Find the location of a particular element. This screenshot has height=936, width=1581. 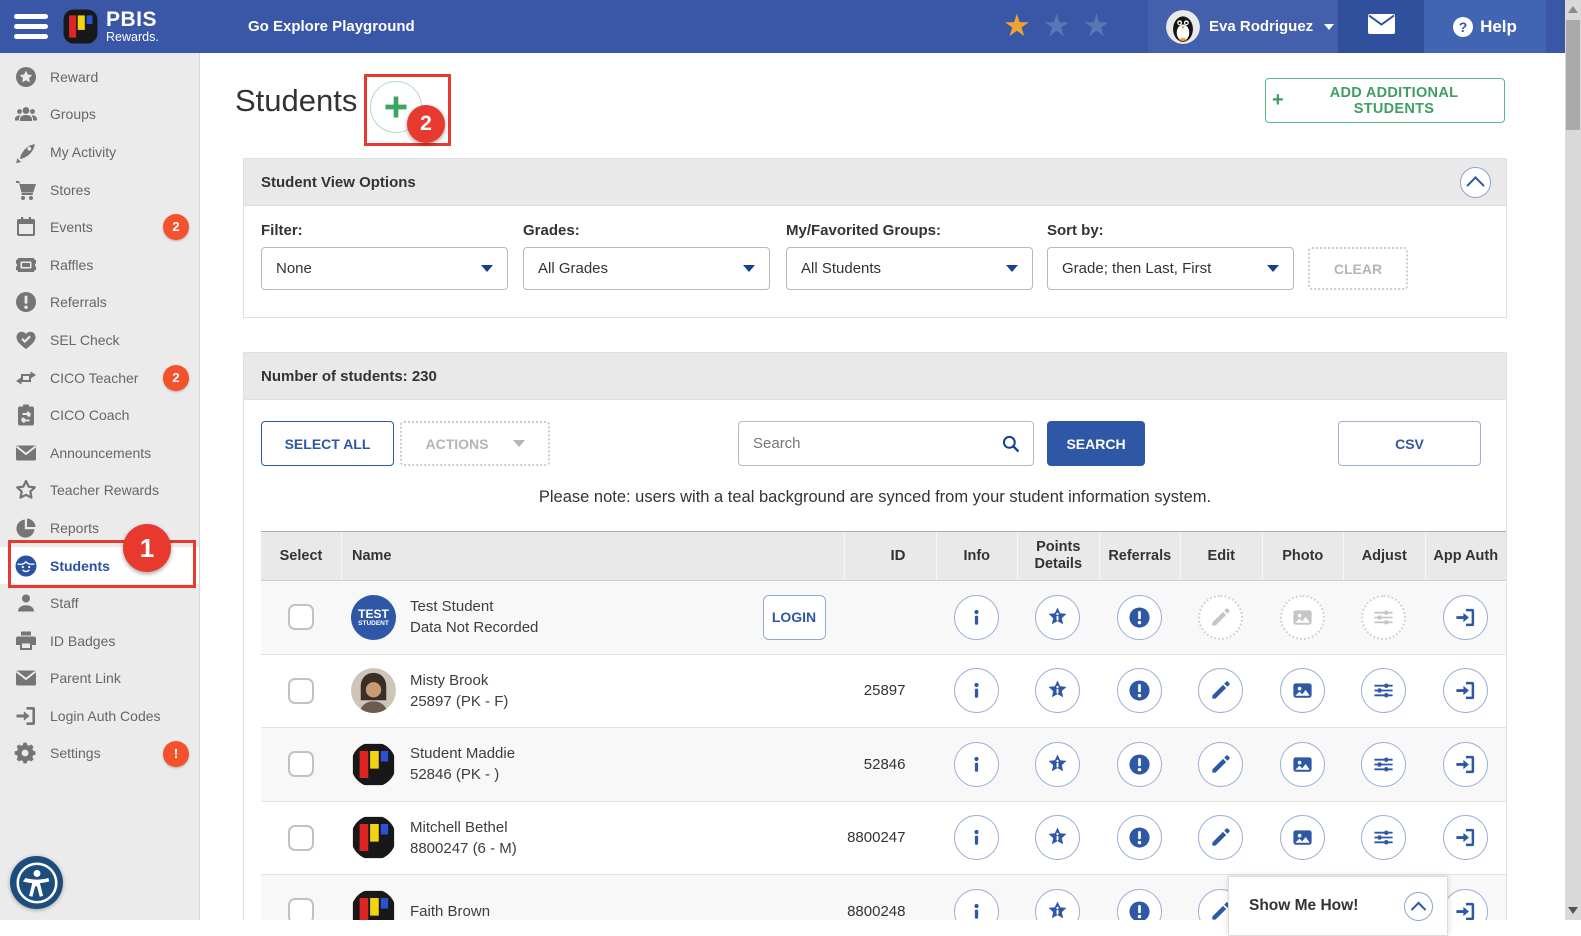

clear-filters-button: CLEAR is located at coordinates (1358, 268).